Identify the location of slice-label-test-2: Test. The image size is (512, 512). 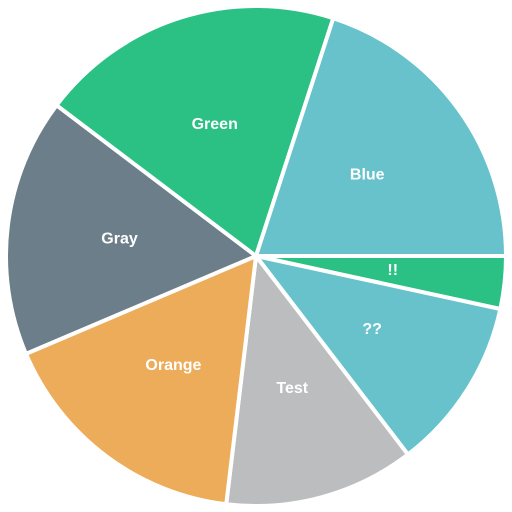
(292, 388).